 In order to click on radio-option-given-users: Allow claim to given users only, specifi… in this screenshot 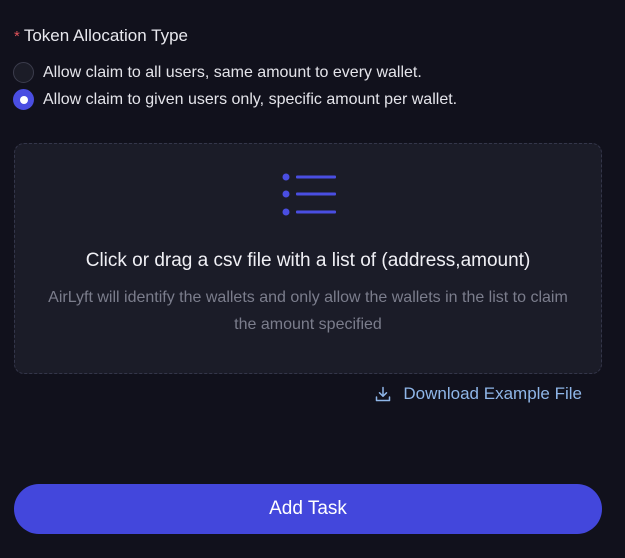, I will do `click(235, 99)`.